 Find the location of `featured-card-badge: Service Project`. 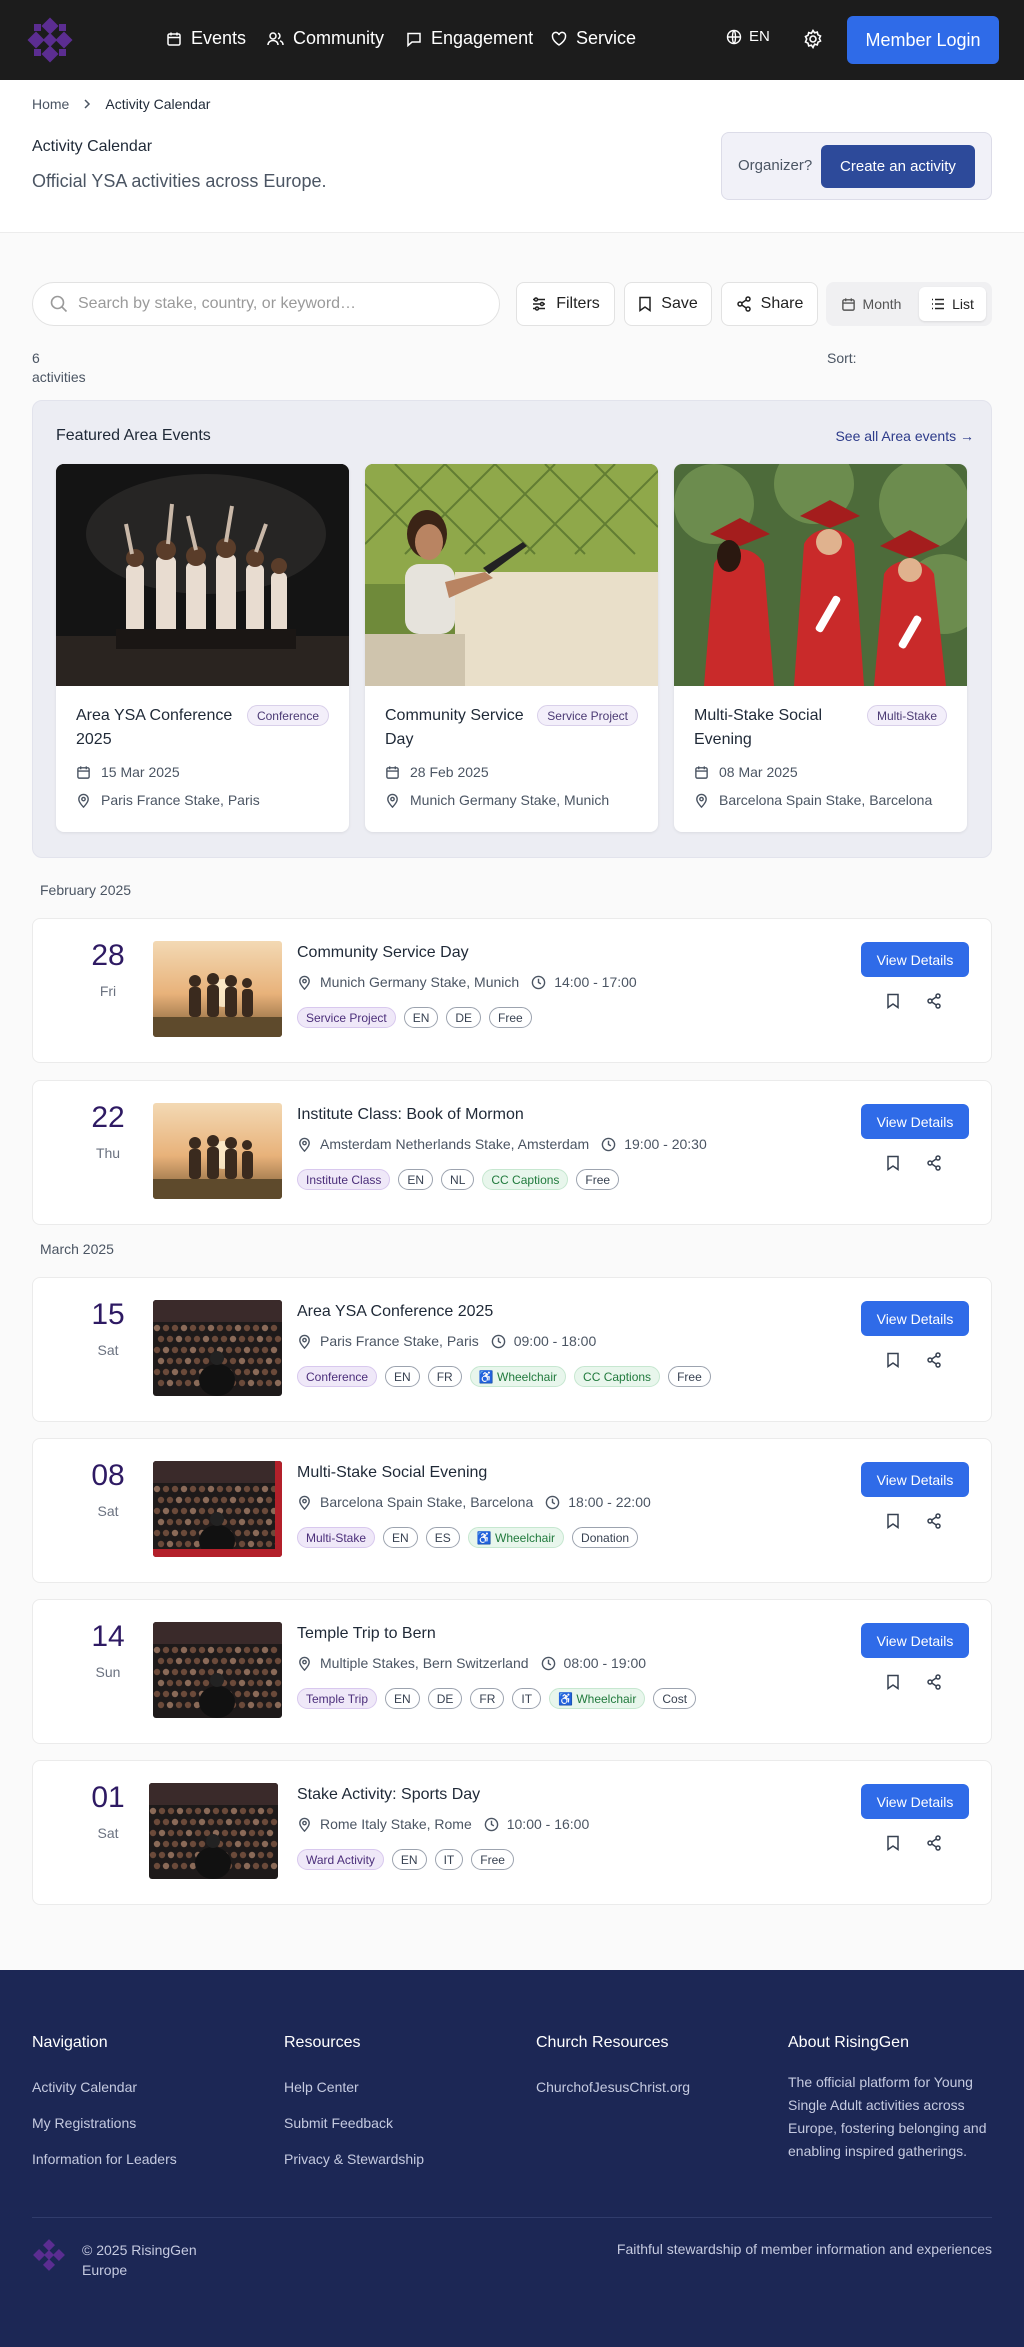

featured-card-badge: Service Project is located at coordinates (587, 715).